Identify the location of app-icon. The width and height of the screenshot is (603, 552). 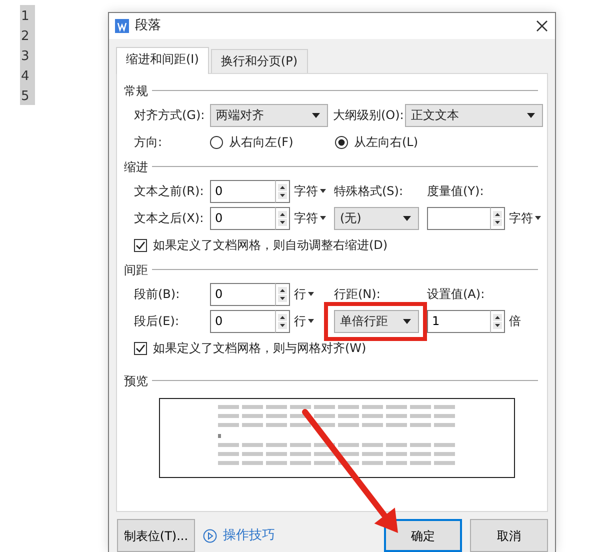
(122, 25).